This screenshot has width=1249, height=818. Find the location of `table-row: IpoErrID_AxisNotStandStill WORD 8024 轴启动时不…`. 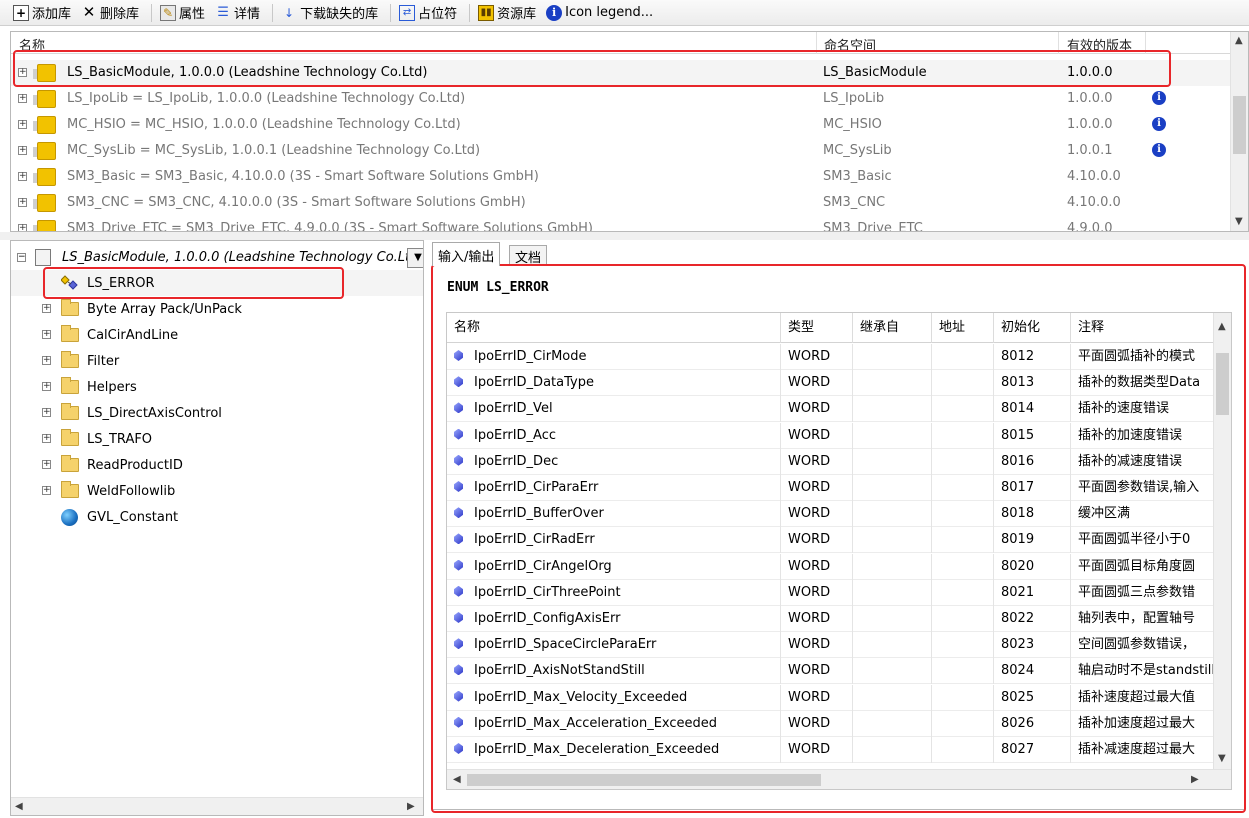

table-row: IpoErrID_AxisNotStandStill WORD 8024 轴启动时不… is located at coordinates (831, 671).